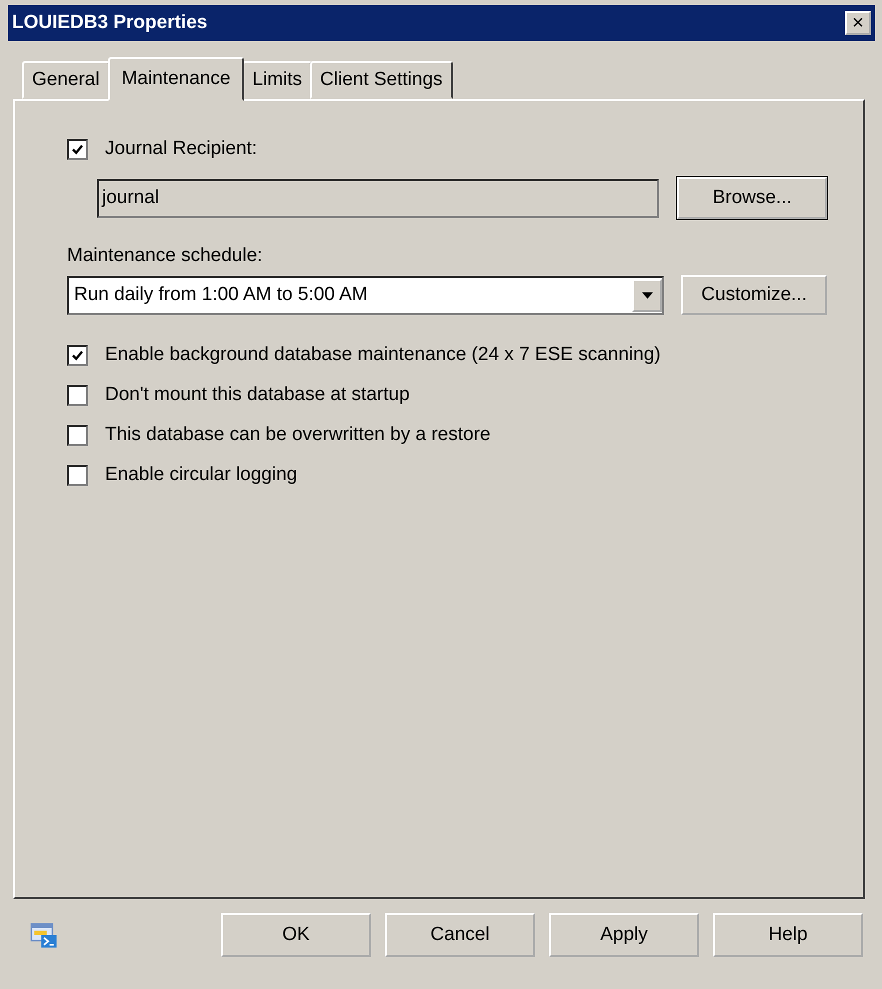 Image resolution: width=882 pixels, height=989 pixels. Describe the element at coordinates (181, 149) in the screenshot. I see `checkbox-label: Journal Recipient:` at that location.